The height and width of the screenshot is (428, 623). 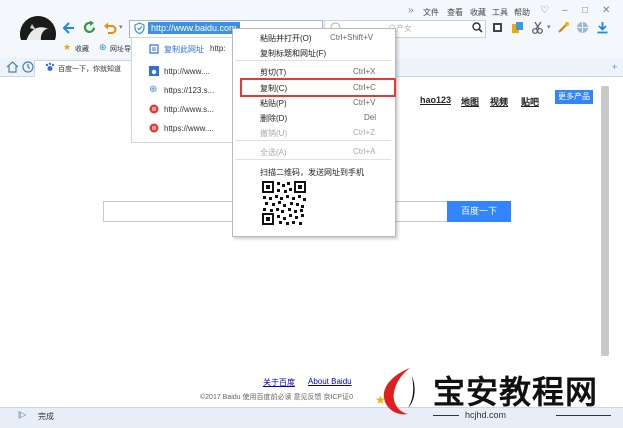 I want to click on tab-add-icon: +, so click(x=614, y=67).